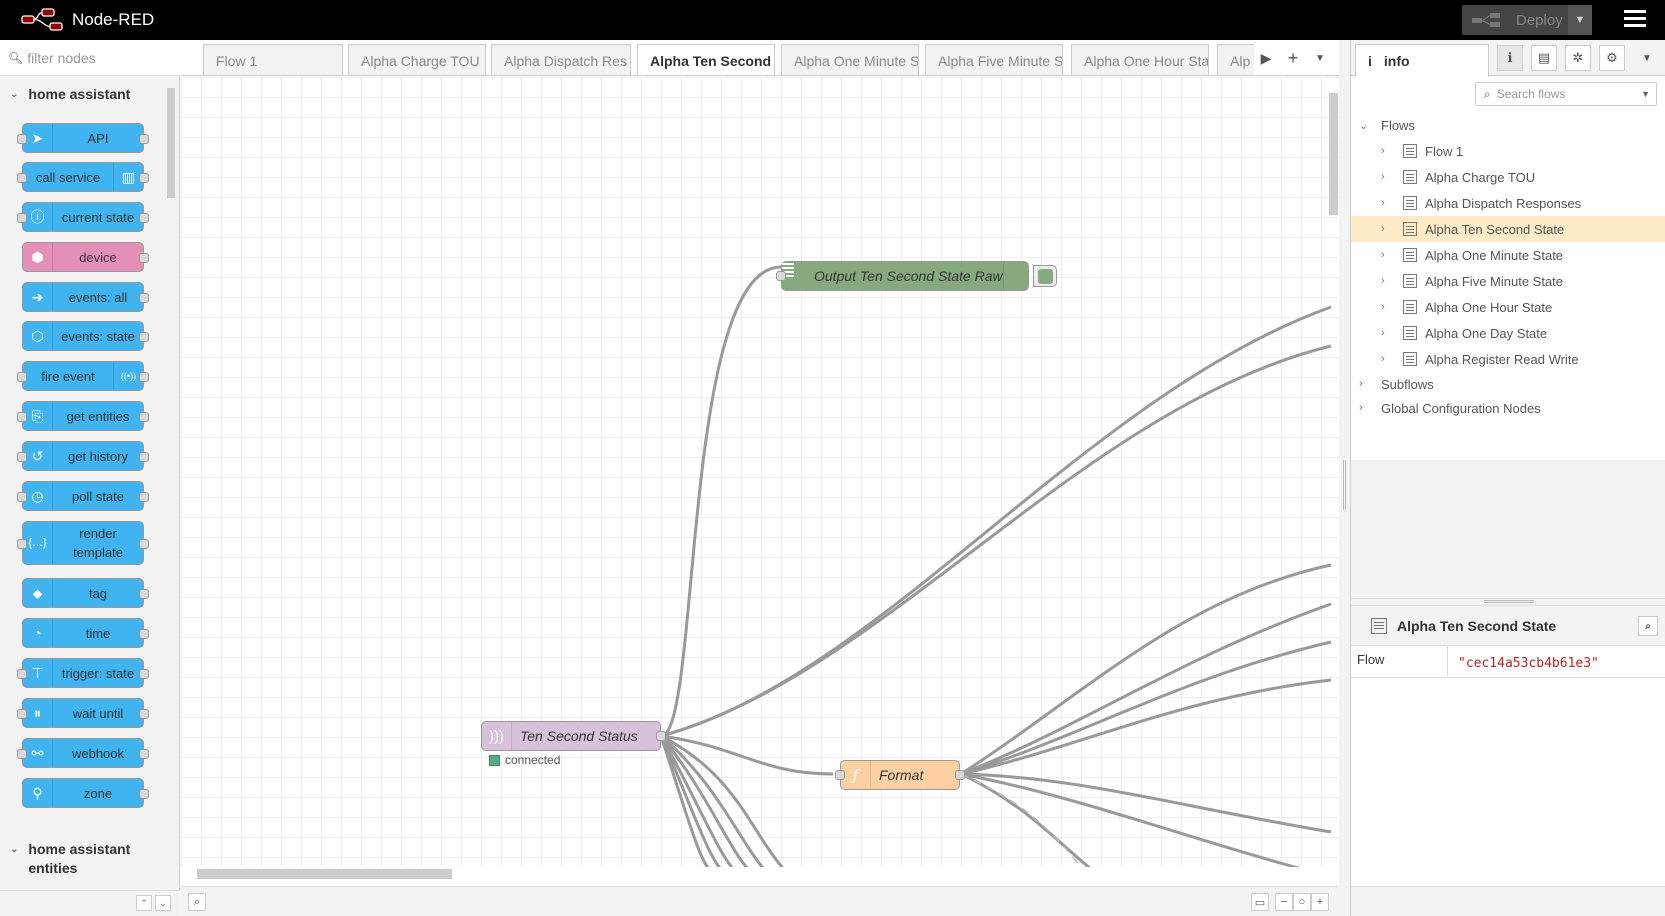  I want to click on collapse-all-button: ⌃, so click(144, 903).